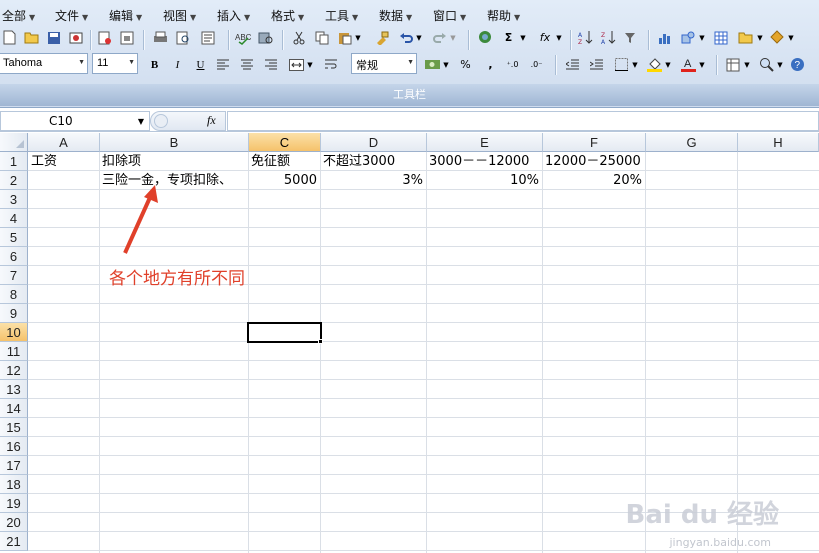  I want to click on folder-dropdown-icon: ▼, so click(760, 37).